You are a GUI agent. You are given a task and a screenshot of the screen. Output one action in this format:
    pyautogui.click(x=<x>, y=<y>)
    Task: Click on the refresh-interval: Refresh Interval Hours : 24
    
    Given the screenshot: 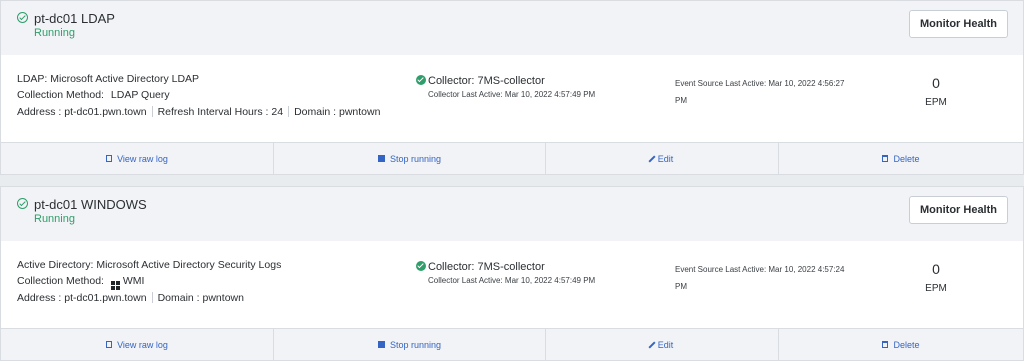 What is the action you would take?
    pyautogui.click(x=220, y=112)
    